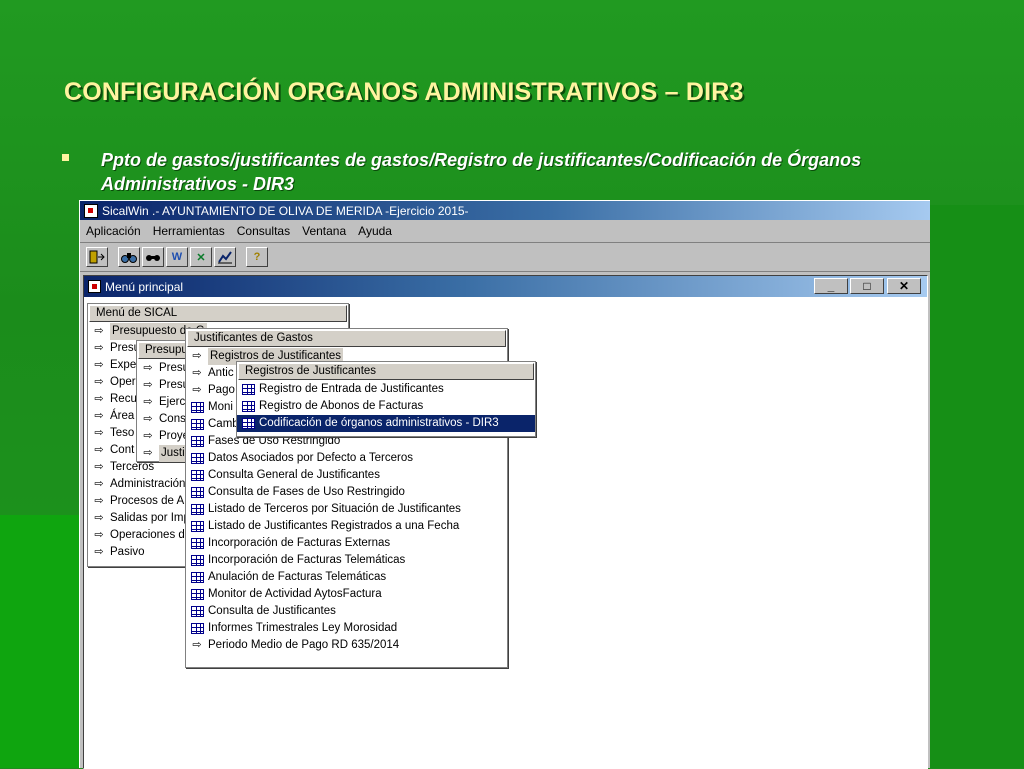 This screenshot has width=1024, height=769. What do you see at coordinates (324, 231) in the screenshot?
I see `menu-ventana: Ventana` at bounding box center [324, 231].